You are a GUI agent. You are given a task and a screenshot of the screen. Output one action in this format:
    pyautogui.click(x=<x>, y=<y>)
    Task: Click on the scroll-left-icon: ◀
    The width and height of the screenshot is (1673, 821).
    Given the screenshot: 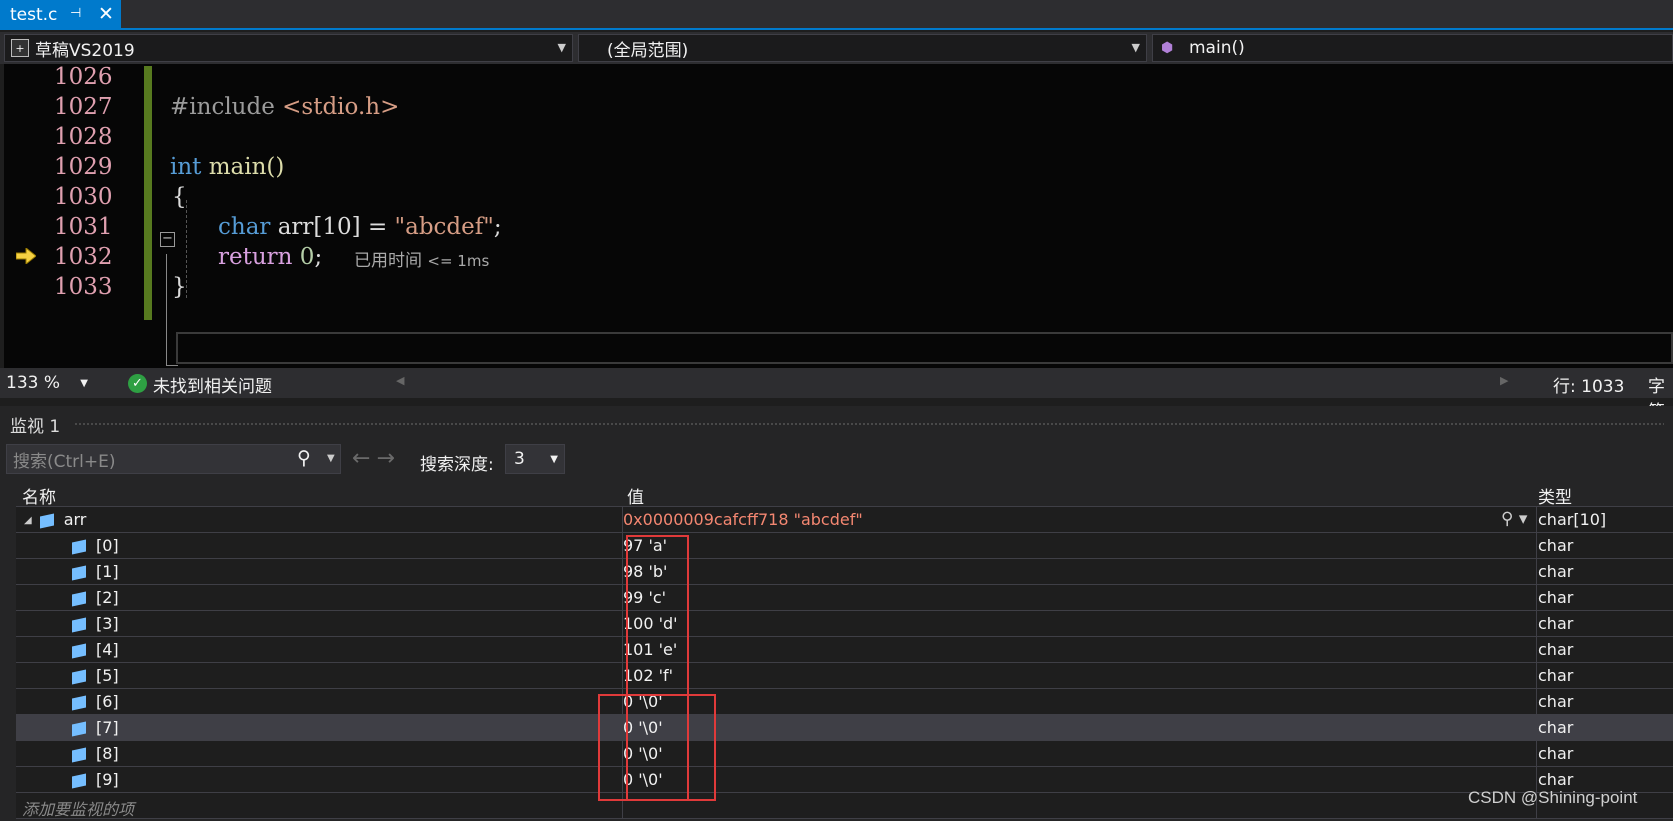 What is the action you would take?
    pyautogui.click(x=400, y=380)
    